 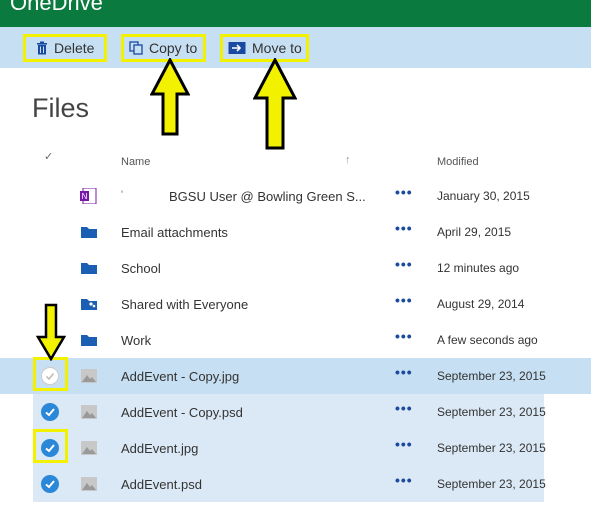 What do you see at coordinates (478, 268) in the screenshot?
I see `modified-date: 12 minutes ago` at bounding box center [478, 268].